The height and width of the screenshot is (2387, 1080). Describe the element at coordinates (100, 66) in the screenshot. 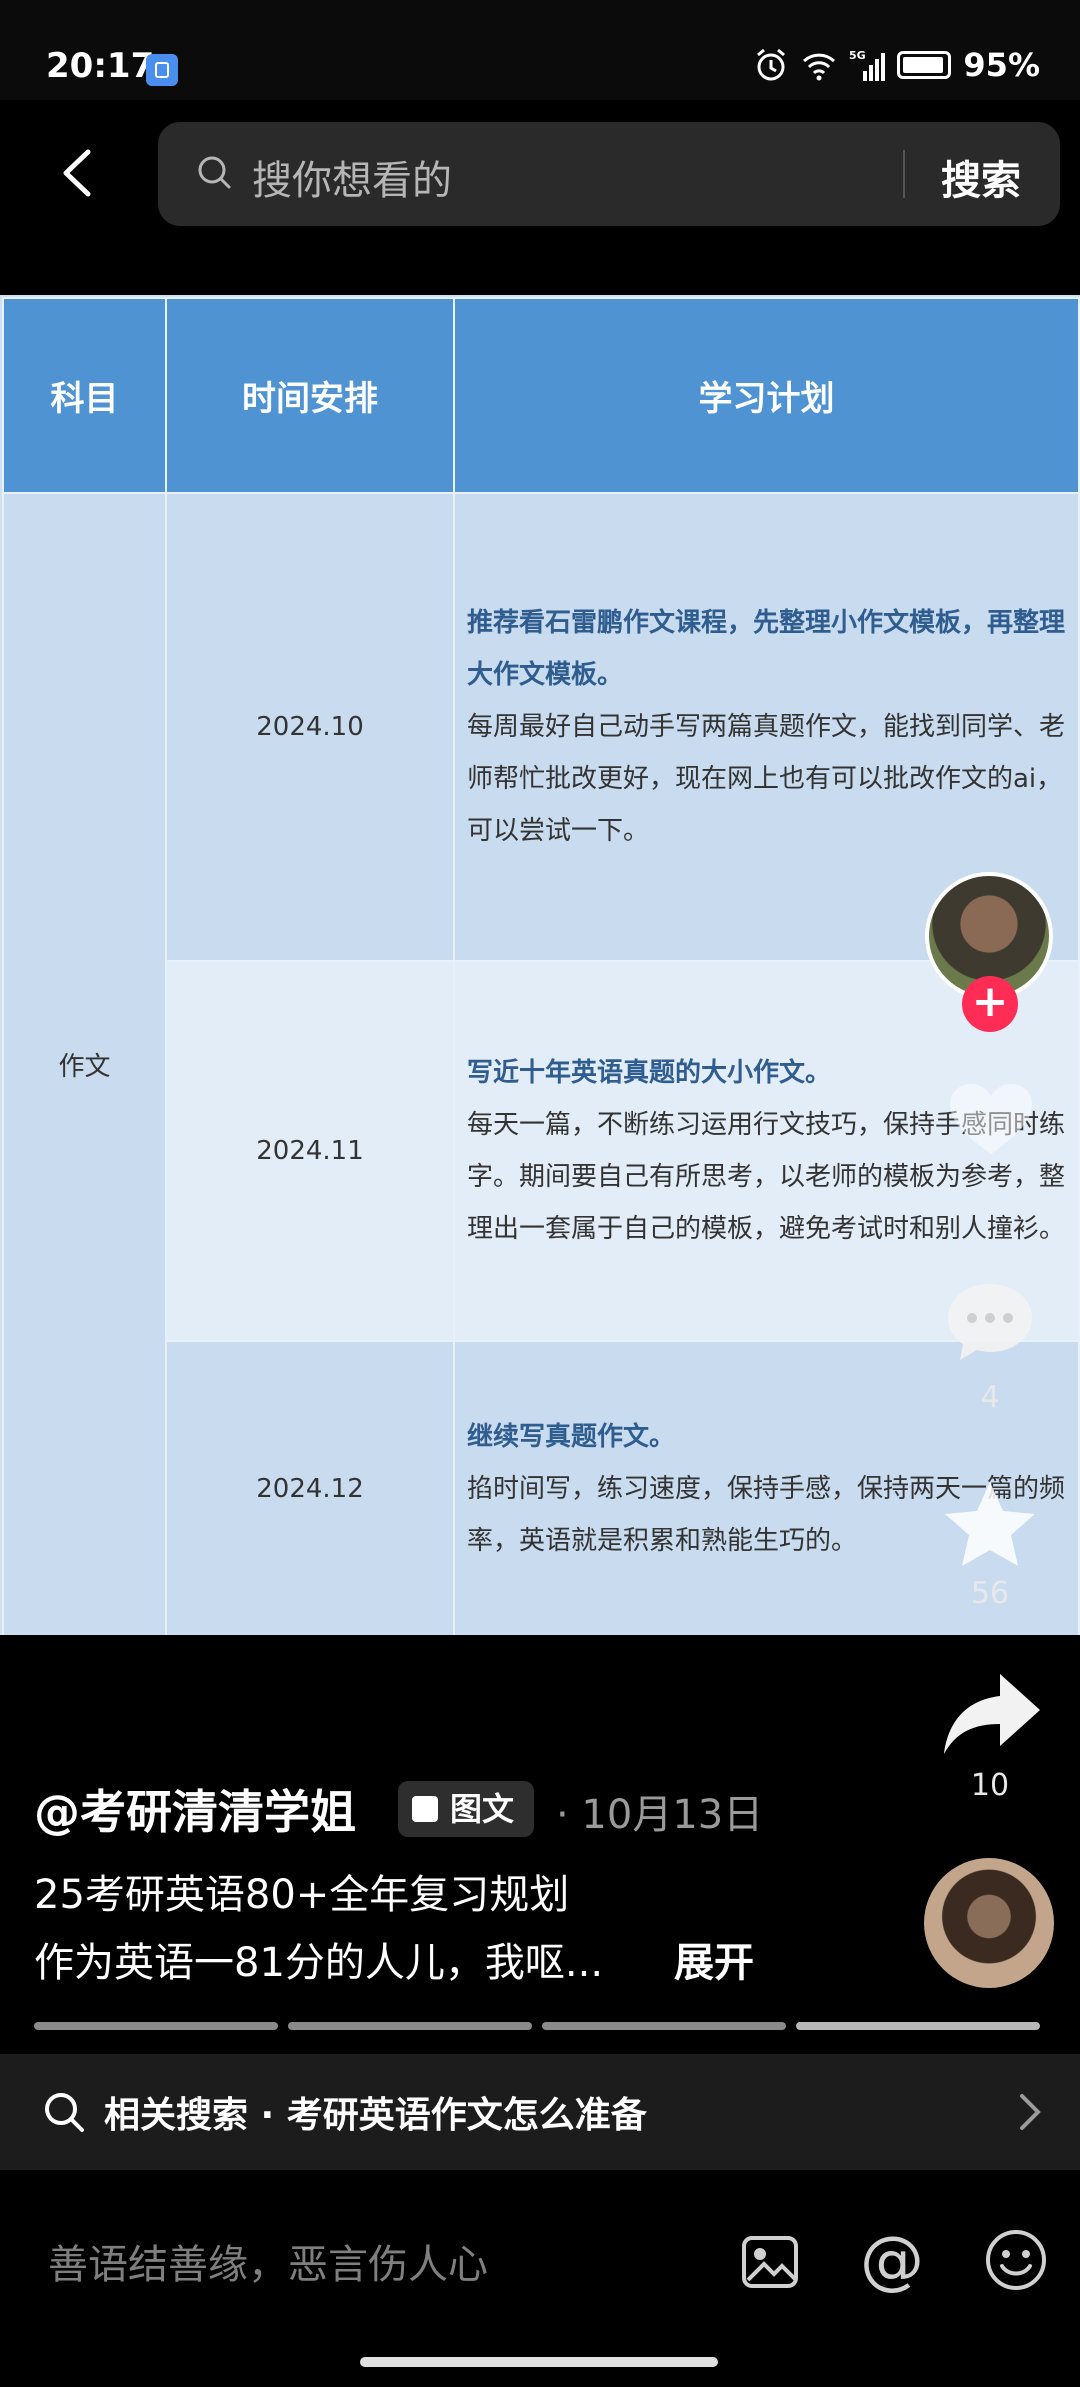

I see `status-time: 20:17` at that location.